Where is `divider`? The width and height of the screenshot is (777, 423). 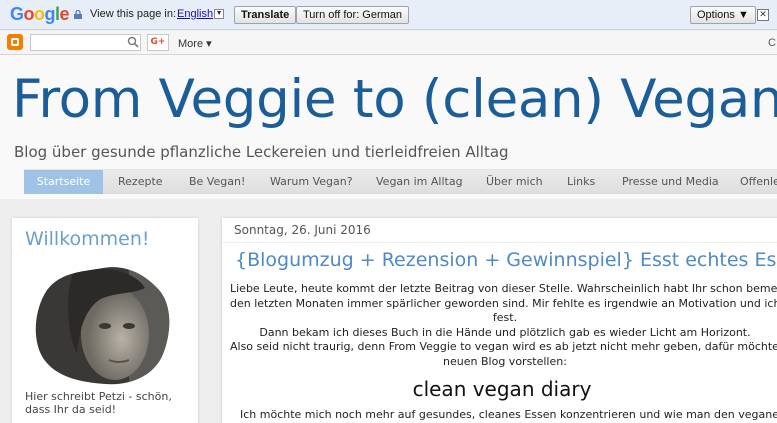 divider is located at coordinates (499, 242).